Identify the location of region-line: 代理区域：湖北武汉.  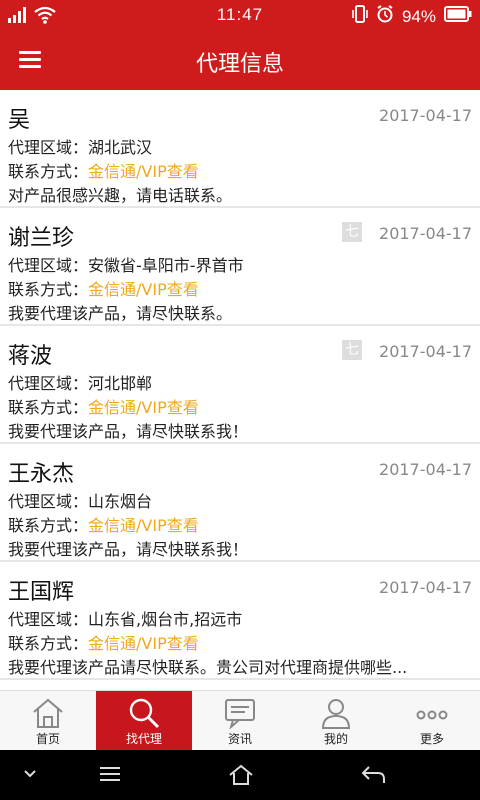
(80, 146).